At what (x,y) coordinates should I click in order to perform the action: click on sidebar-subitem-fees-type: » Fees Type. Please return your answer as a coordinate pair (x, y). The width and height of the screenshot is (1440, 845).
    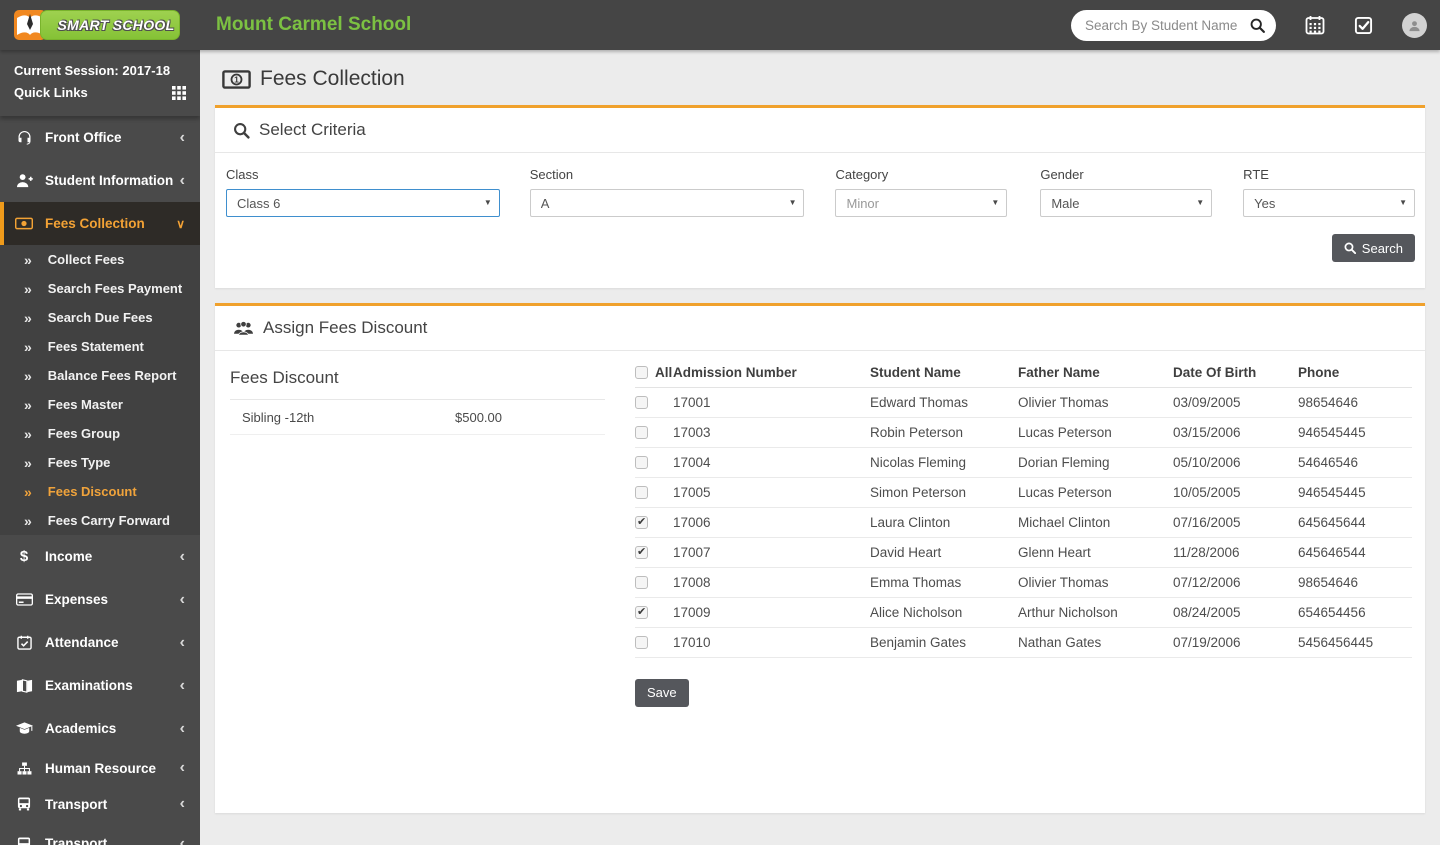
    Looking at the image, I should click on (100, 462).